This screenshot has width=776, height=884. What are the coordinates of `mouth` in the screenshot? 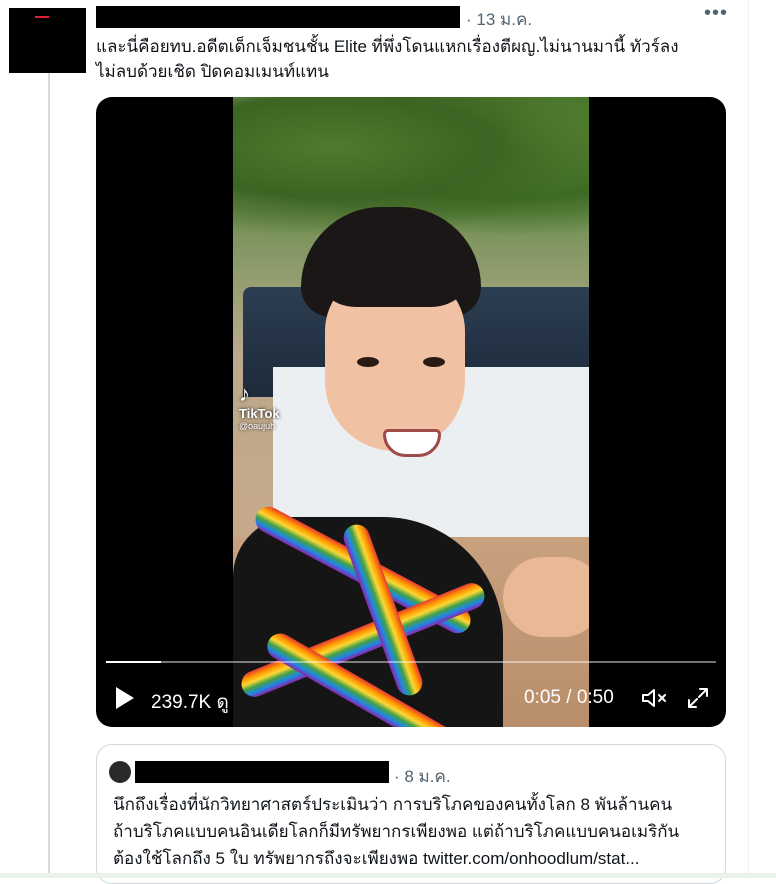 It's located at (412, 443).